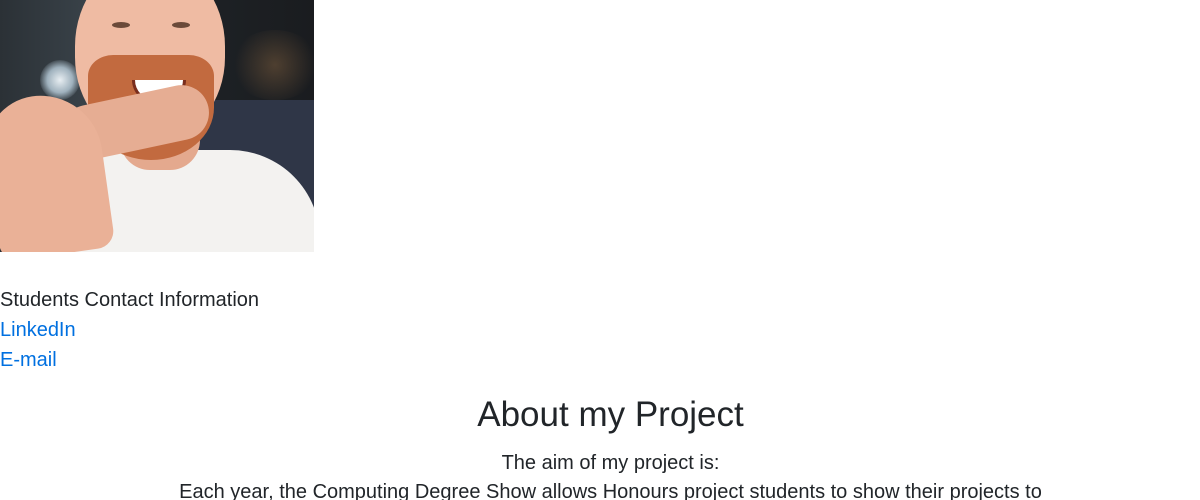  What do you see at coordinates (610, 414) in the screenshot?
I see `about-project-title: About my Project` at bounding box center [610, 414].